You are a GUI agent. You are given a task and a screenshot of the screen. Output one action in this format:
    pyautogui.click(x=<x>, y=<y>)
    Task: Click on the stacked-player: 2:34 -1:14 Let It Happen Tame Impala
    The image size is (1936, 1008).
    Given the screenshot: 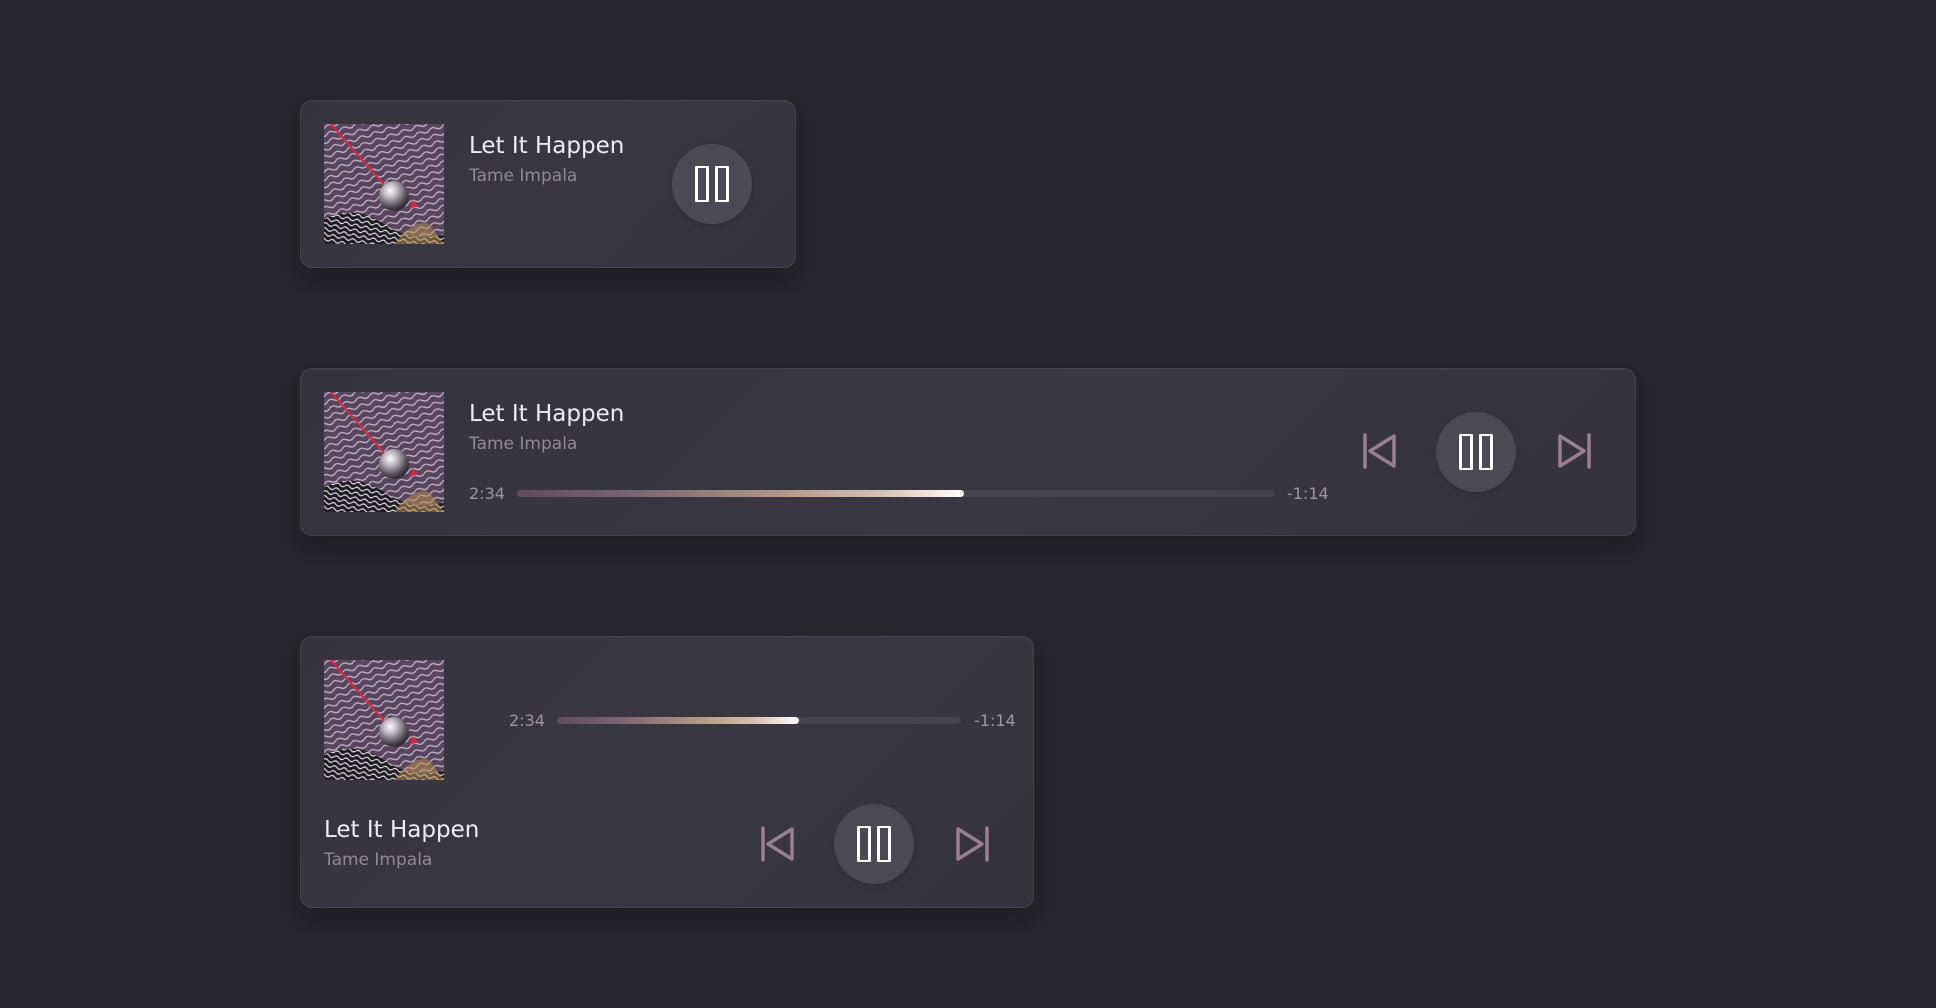 What is the action you would take?
    pyautogui.click(x=667, y=772)
    